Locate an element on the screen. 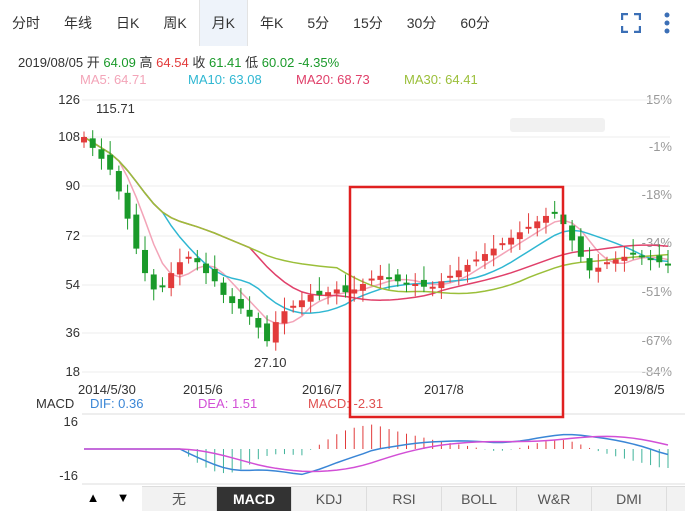 The image size is (685, 528). macd-lines is located at coordinates (376, 454).